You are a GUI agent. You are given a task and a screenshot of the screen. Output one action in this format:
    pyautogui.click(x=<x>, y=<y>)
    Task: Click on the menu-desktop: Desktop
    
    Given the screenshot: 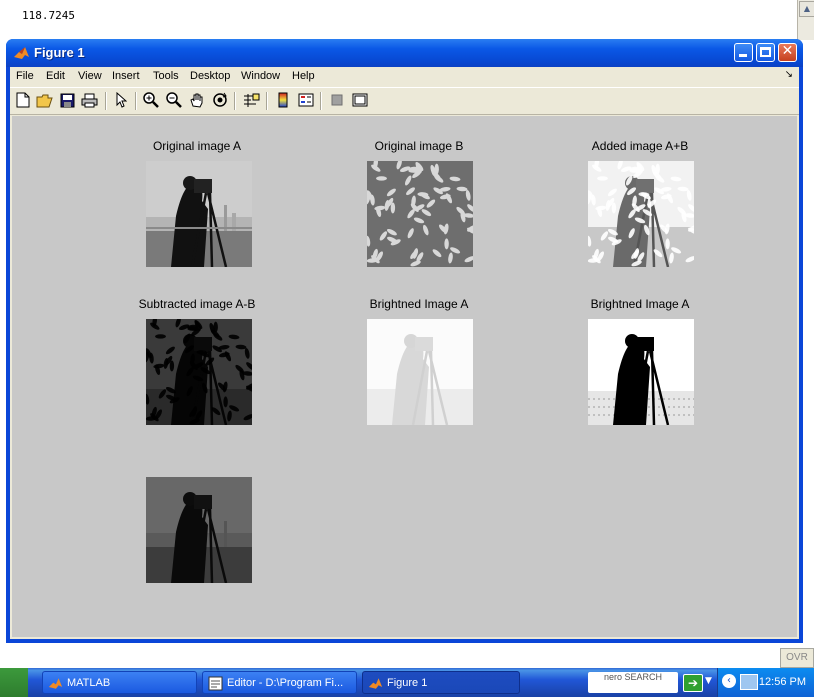 What is the action you would take?
    pyautogui.click(x=210, y=76)
    